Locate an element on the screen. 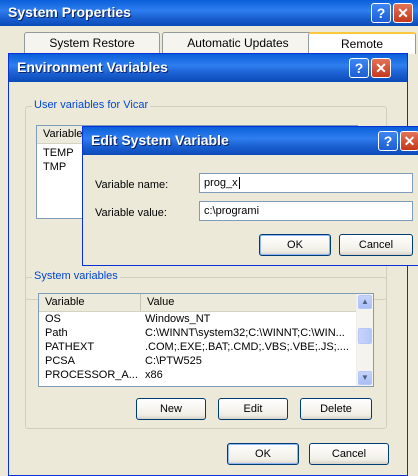 The image size is (418, 476). edit-variable-title: Edit System Variable is located at coordinates (160, 140).